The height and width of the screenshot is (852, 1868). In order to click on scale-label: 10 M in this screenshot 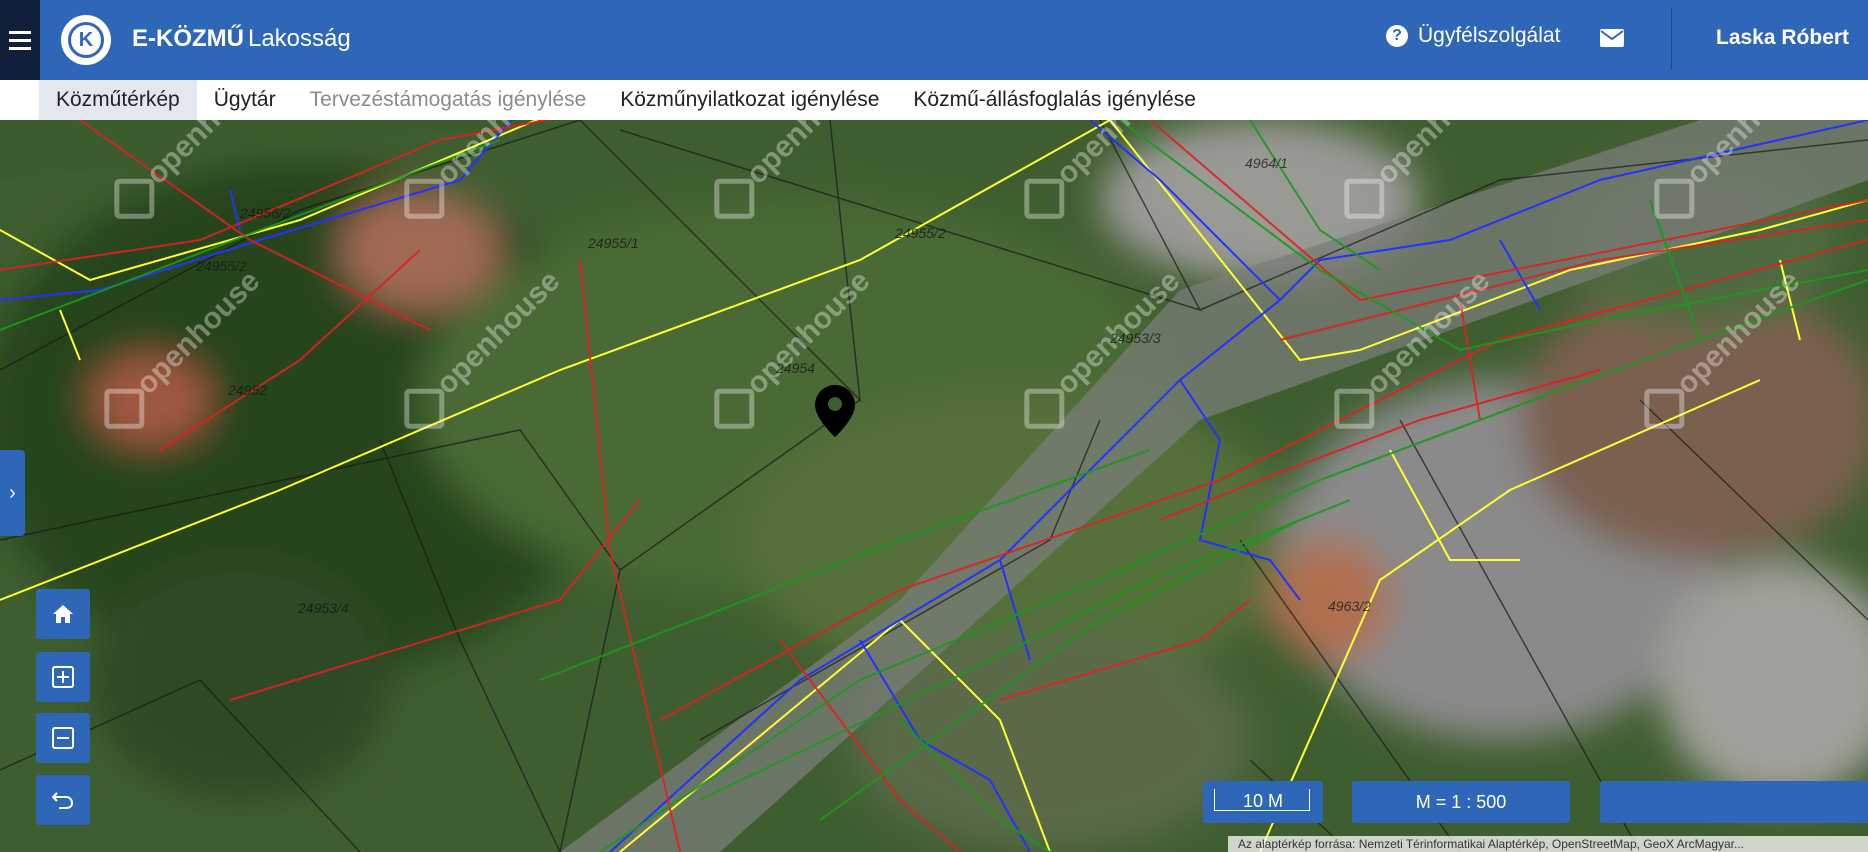, I will do `click(1263, 801)`.